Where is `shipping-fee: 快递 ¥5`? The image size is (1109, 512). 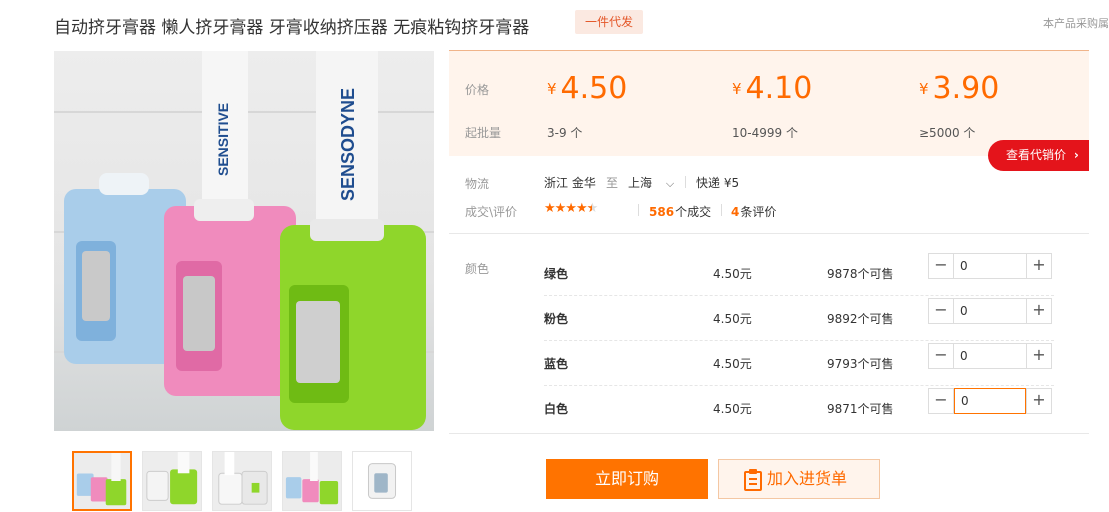 shipping-fee: 快递 ¥5 is located at coordinates (718, 183).